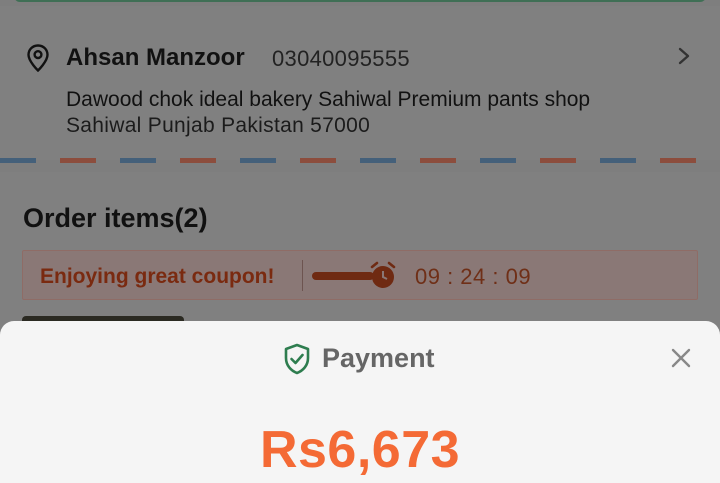  Describe the element at coordinates (115, 218) in the screenshot. I see `order-items-title: Order items(2)` at that location.